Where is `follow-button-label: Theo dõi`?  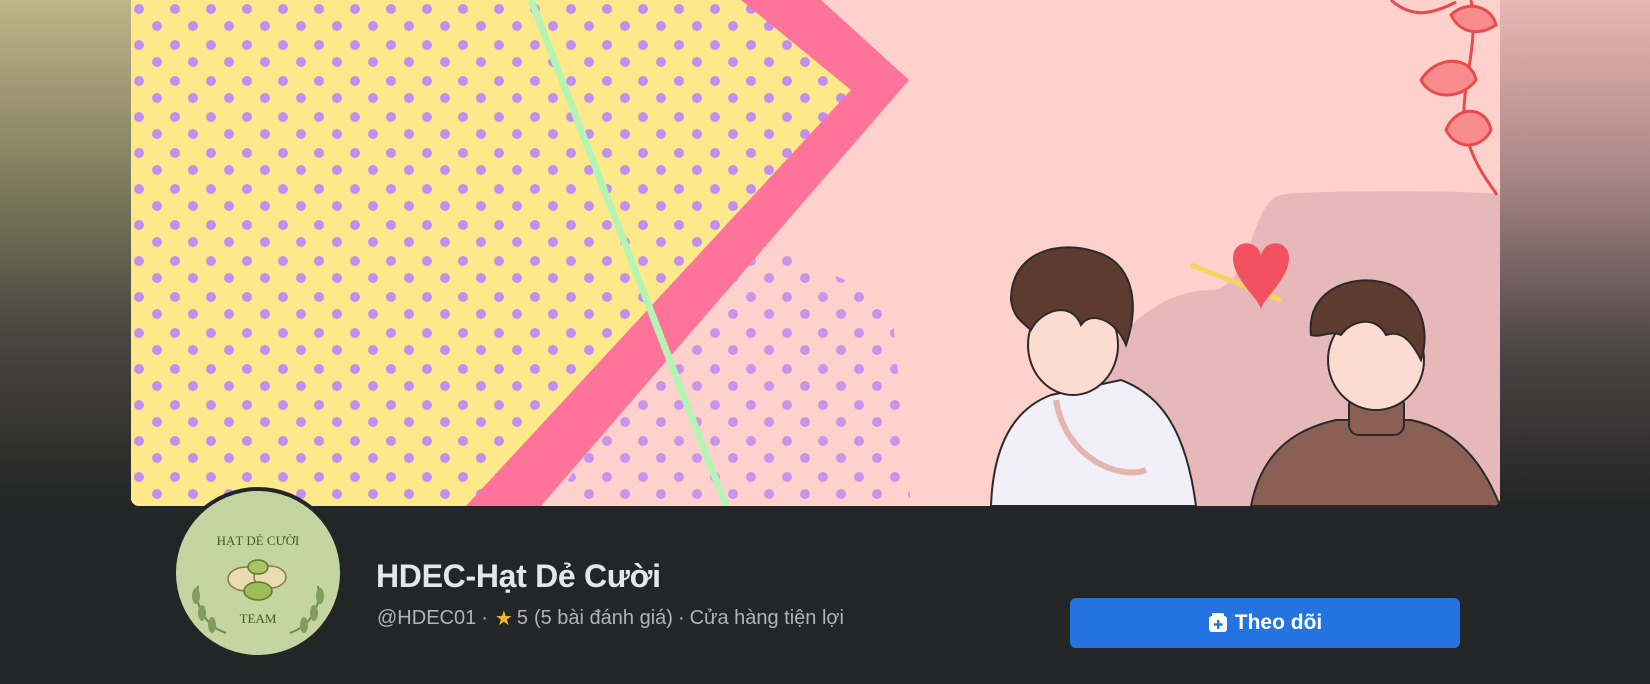
follow-button-label: Theo dõi is located at coordinates (1278, 622).